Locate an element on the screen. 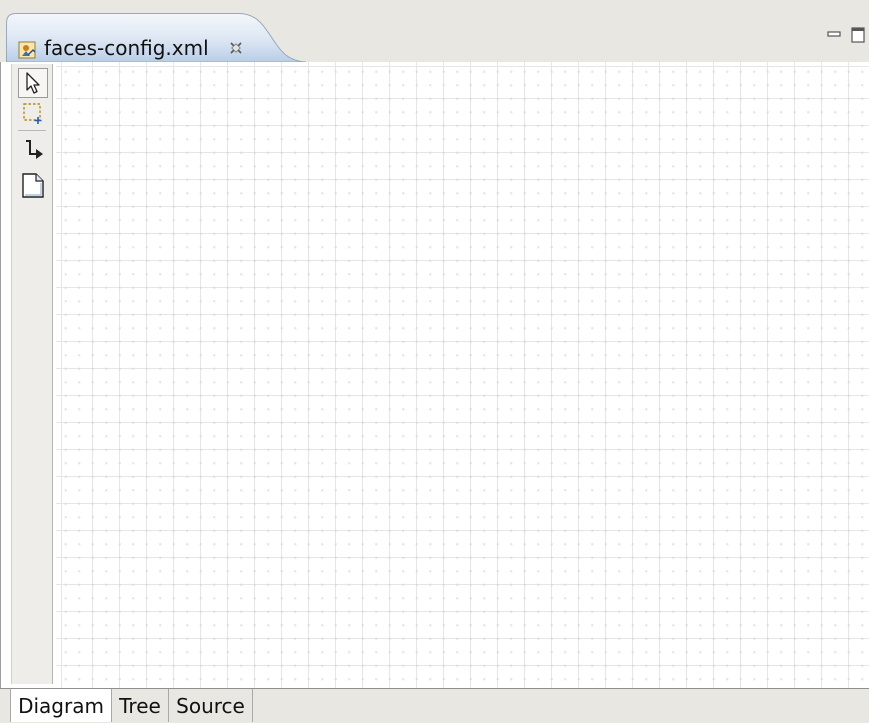  maximize-icon is located at coordinates (858, 35).